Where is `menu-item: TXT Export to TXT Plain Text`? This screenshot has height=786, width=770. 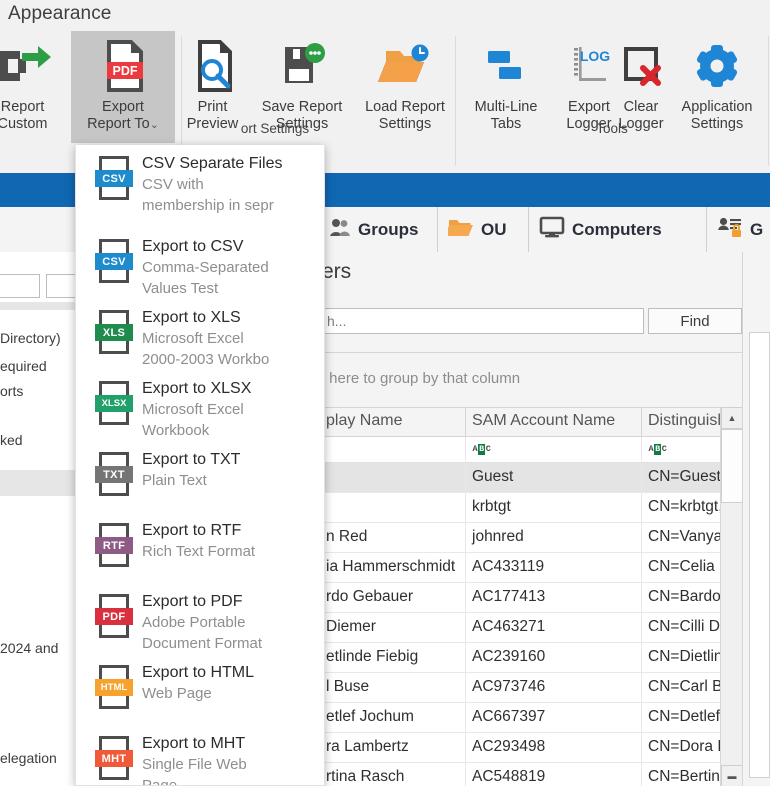 menu-item: TXT Export to TXT Plain Text is located at coordinates (200, 476).